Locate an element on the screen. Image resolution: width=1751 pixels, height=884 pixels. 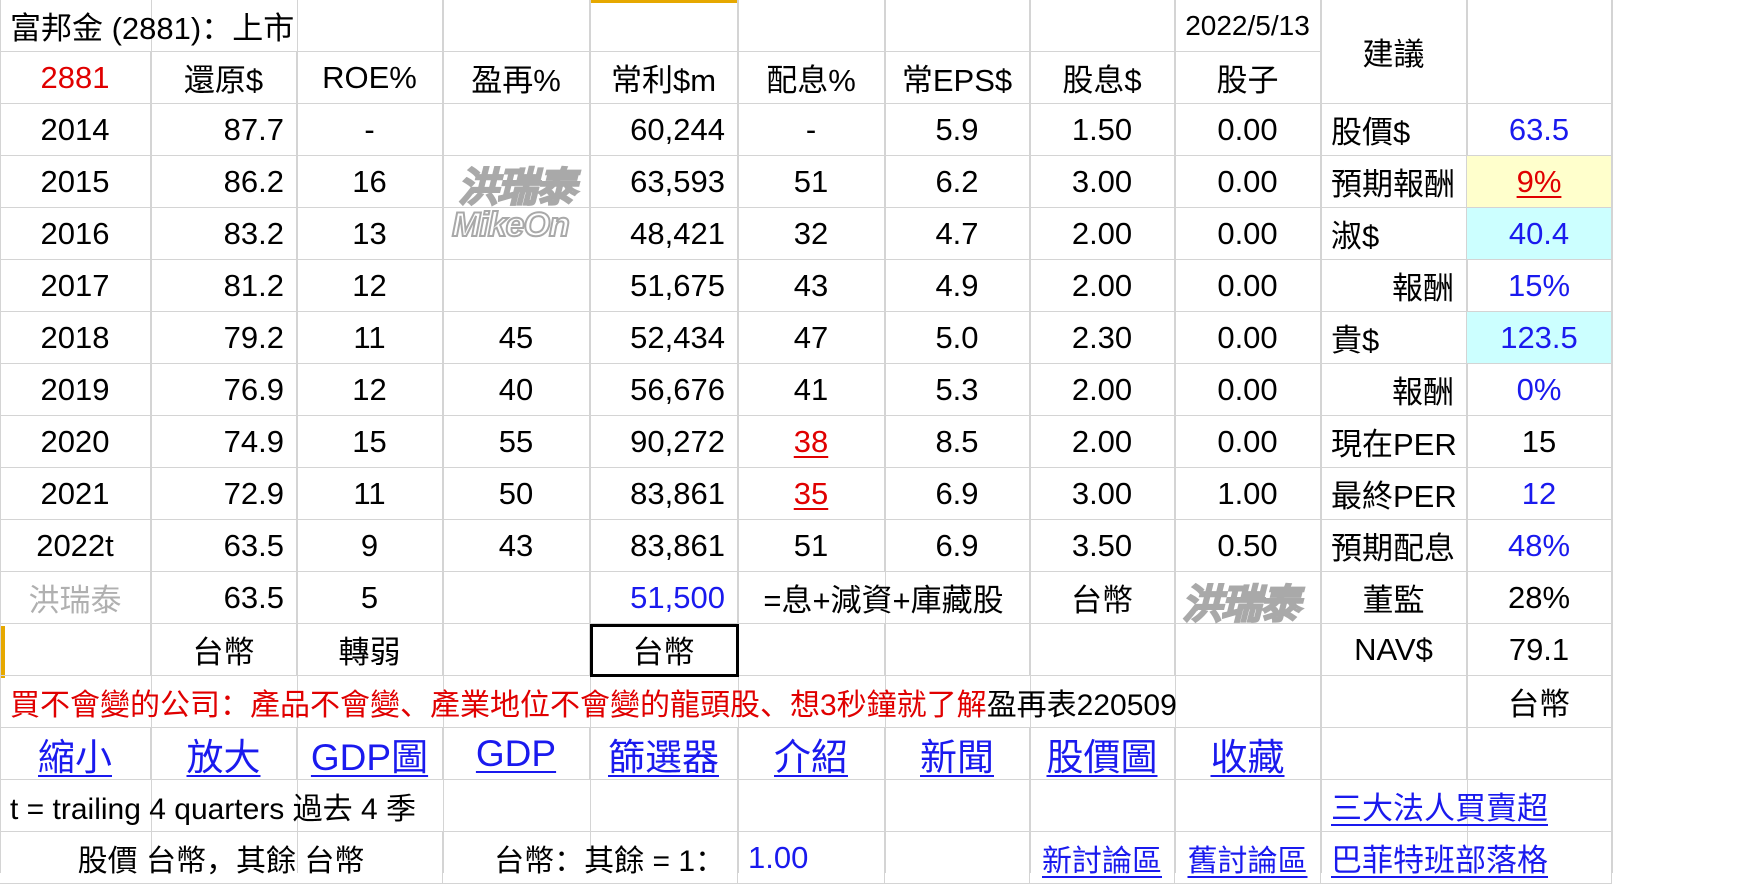
zoom-out-link: 縮小 is located at coordinates (75, 754).